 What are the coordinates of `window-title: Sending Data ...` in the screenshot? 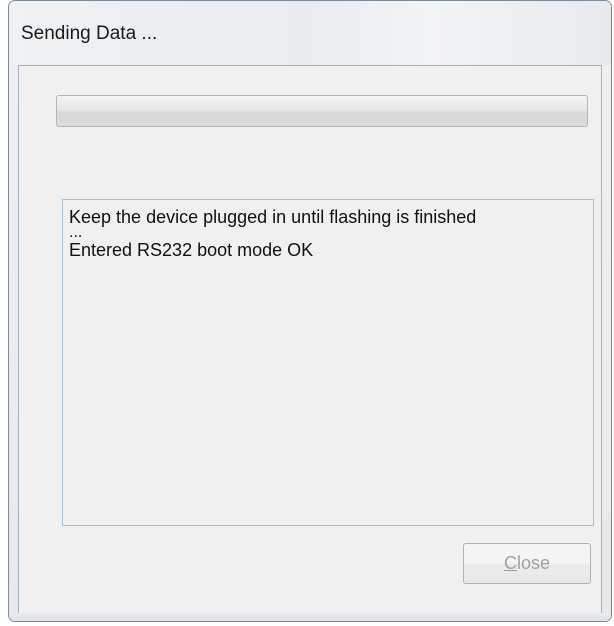 It's located at (89, 33).